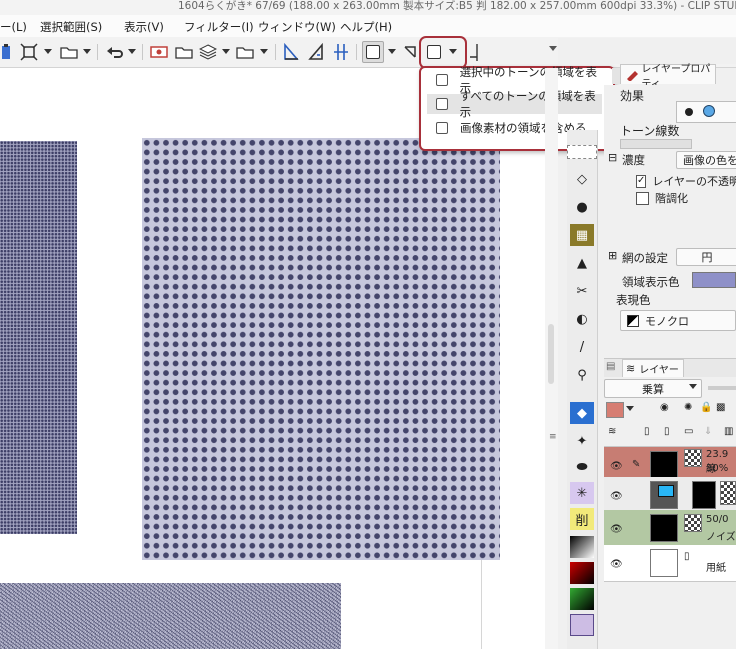  Describe the element at coordinates (667, 431) in the screenshot. I see `new-vector-layer-icon: ▯` at that location.